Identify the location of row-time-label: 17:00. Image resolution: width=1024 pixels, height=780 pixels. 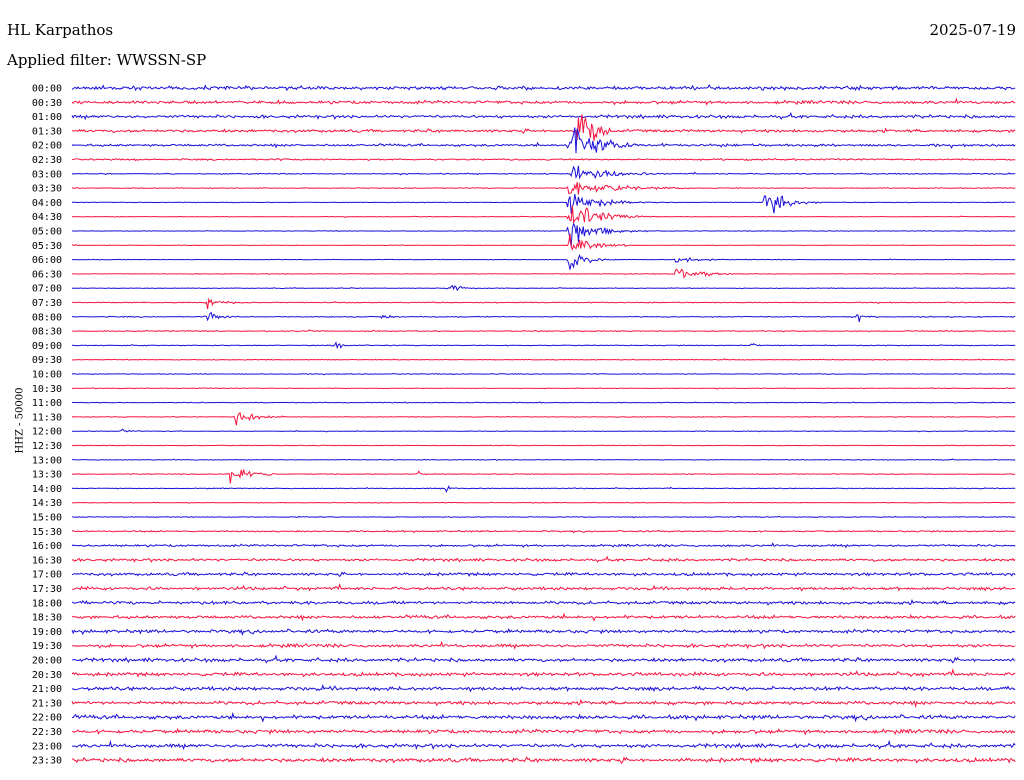
(47, 575).